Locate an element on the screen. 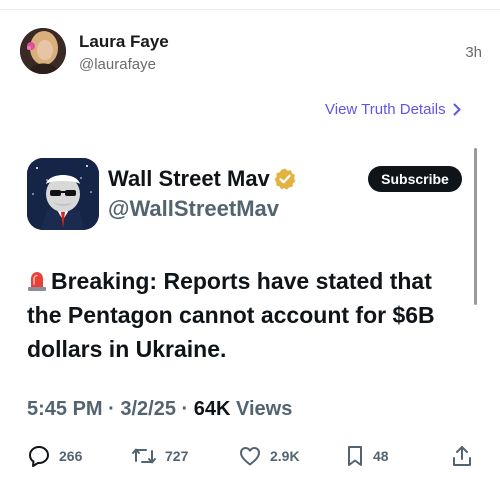  bookmark-button: 48 is located at coordinates (367, 456).